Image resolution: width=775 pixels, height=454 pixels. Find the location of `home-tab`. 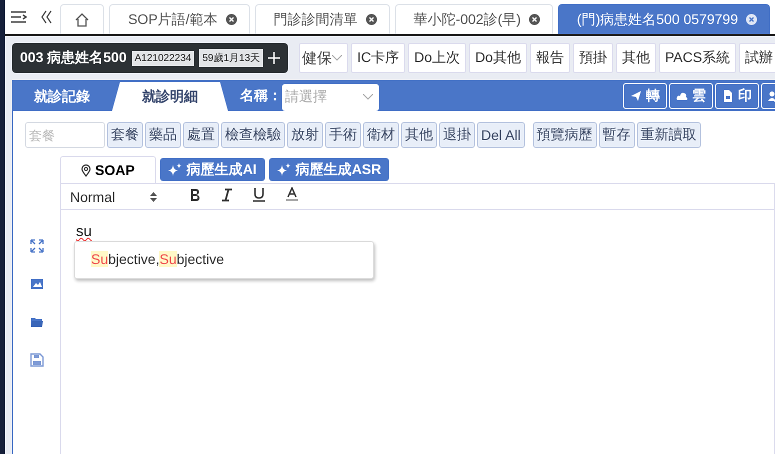

home-tab is located at coordinates (82, 19).